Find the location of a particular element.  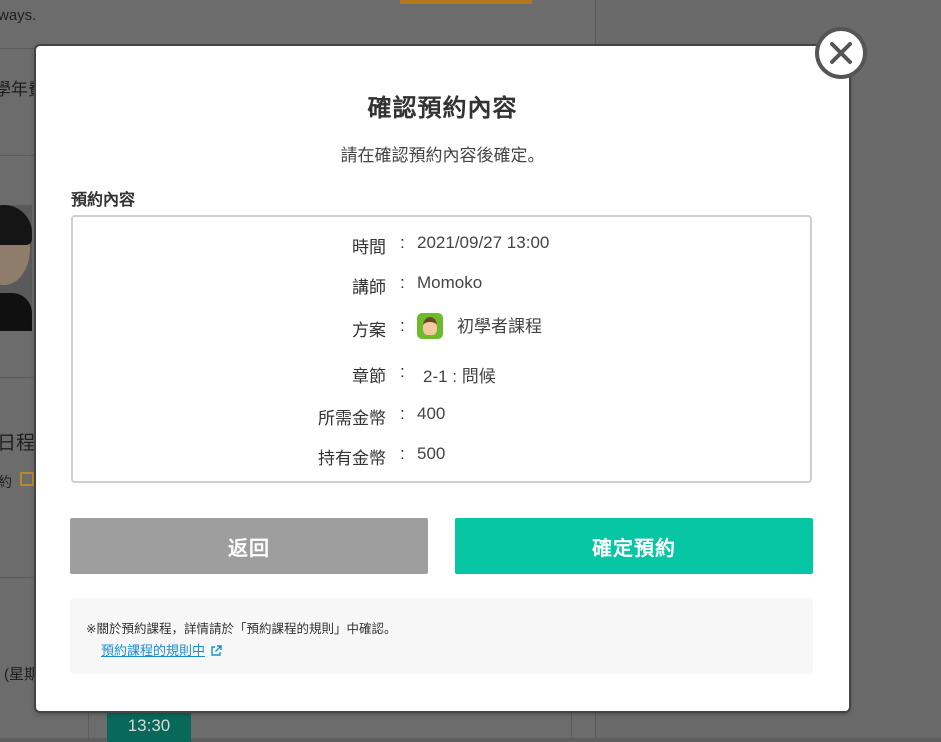

beginner-course-icon is located at coordinates (430, 325).